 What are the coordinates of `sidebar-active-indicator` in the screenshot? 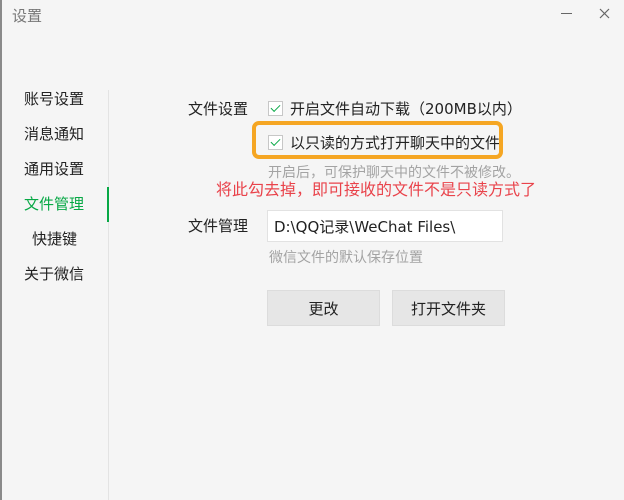 It's located at (108, 204).